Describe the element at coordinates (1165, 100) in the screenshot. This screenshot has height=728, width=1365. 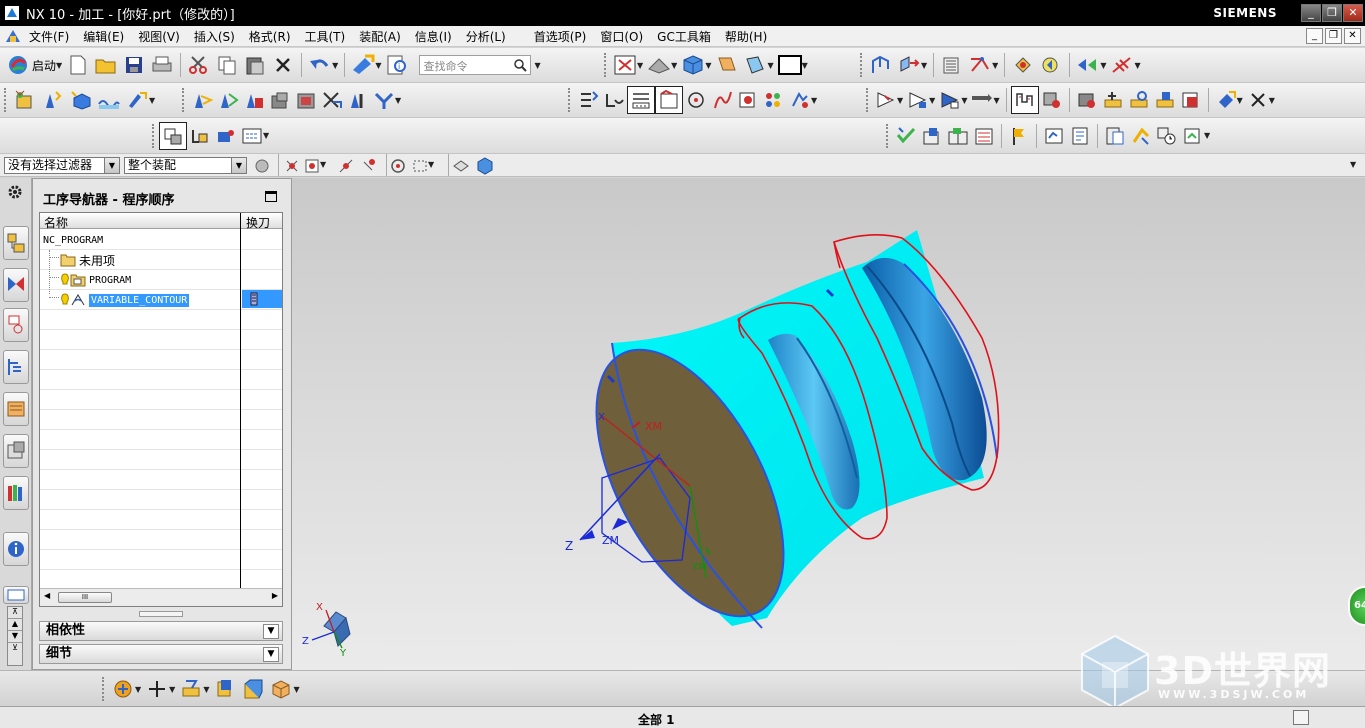
I see `non-cutting-moves-icon` at that location.